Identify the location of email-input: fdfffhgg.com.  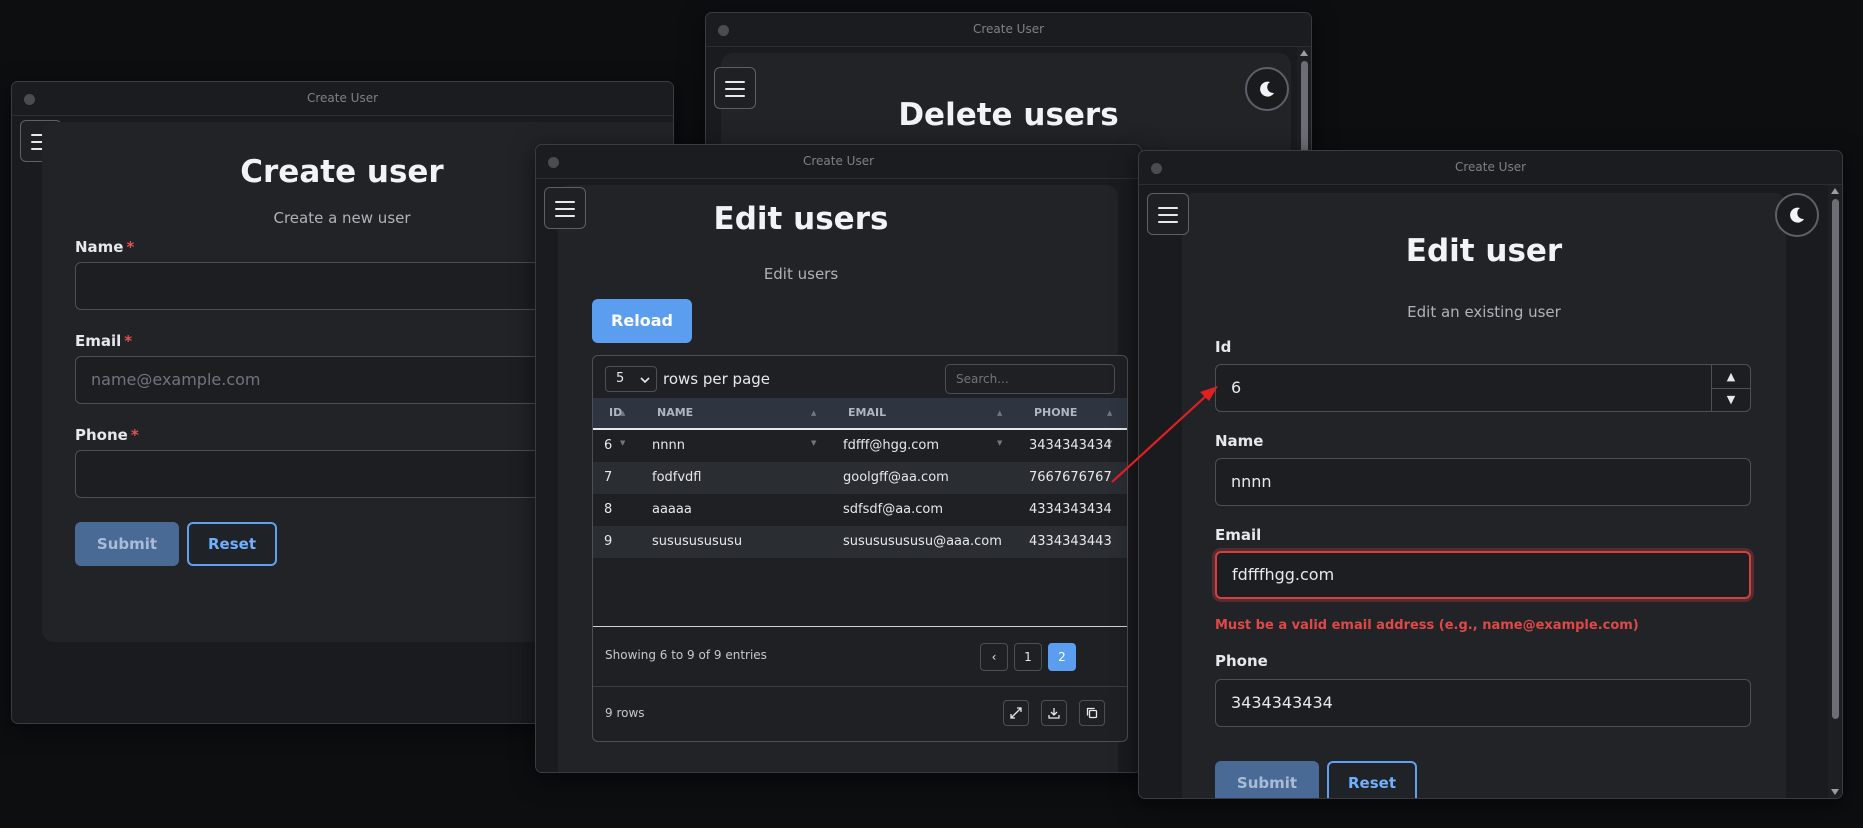
(1483, 575).